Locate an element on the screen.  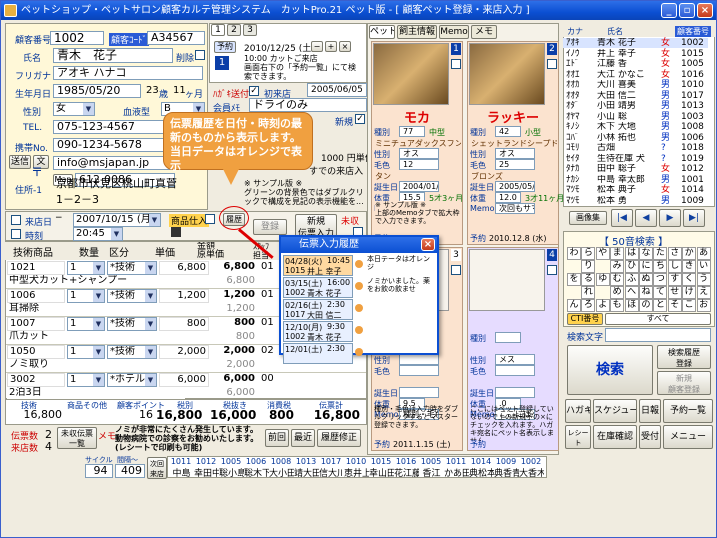
pet-breed-field is located at coordinates (508, 337).